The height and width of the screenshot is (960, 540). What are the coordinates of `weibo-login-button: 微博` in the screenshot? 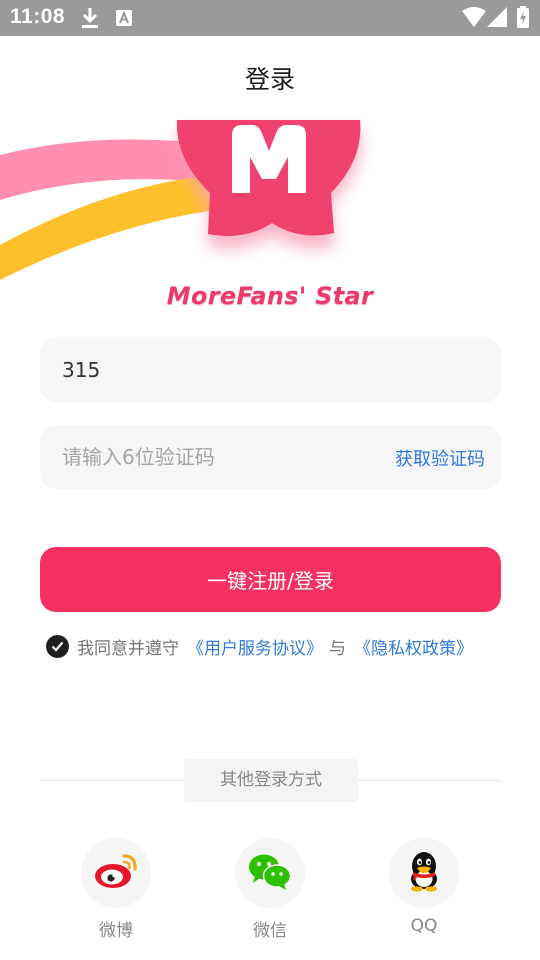 It's located at (116, 889).